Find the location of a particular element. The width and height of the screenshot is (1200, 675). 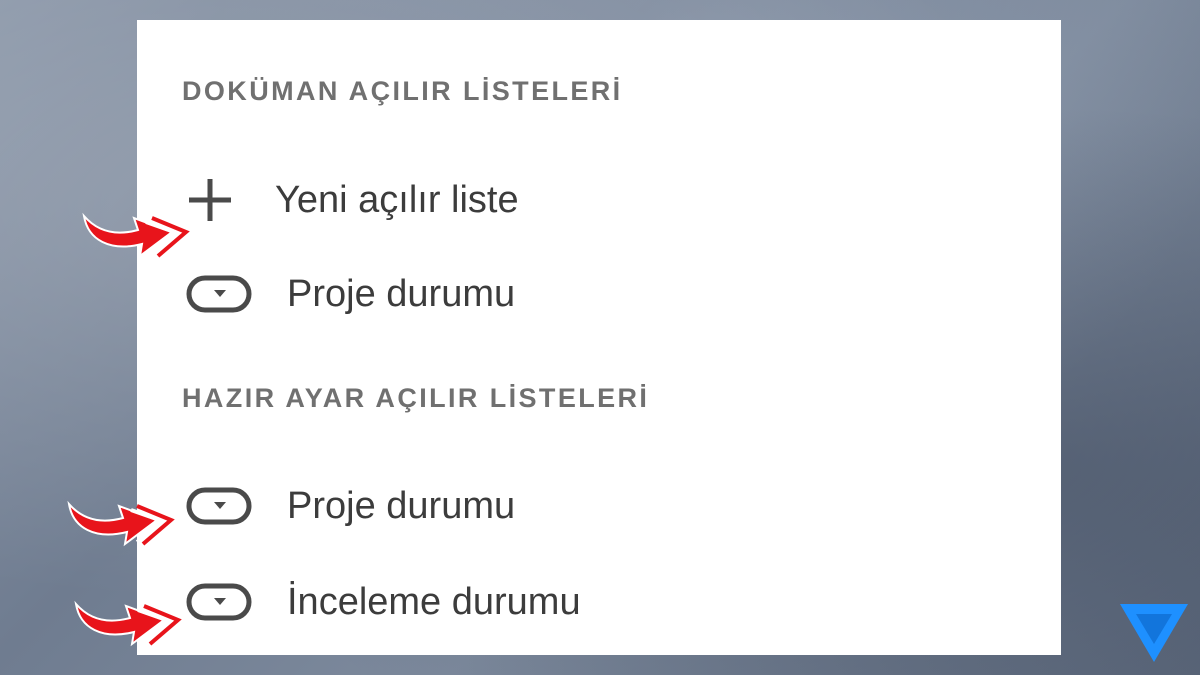

preset-dropdown-item-label: Proje durumu is located at coordinates (401, 505).